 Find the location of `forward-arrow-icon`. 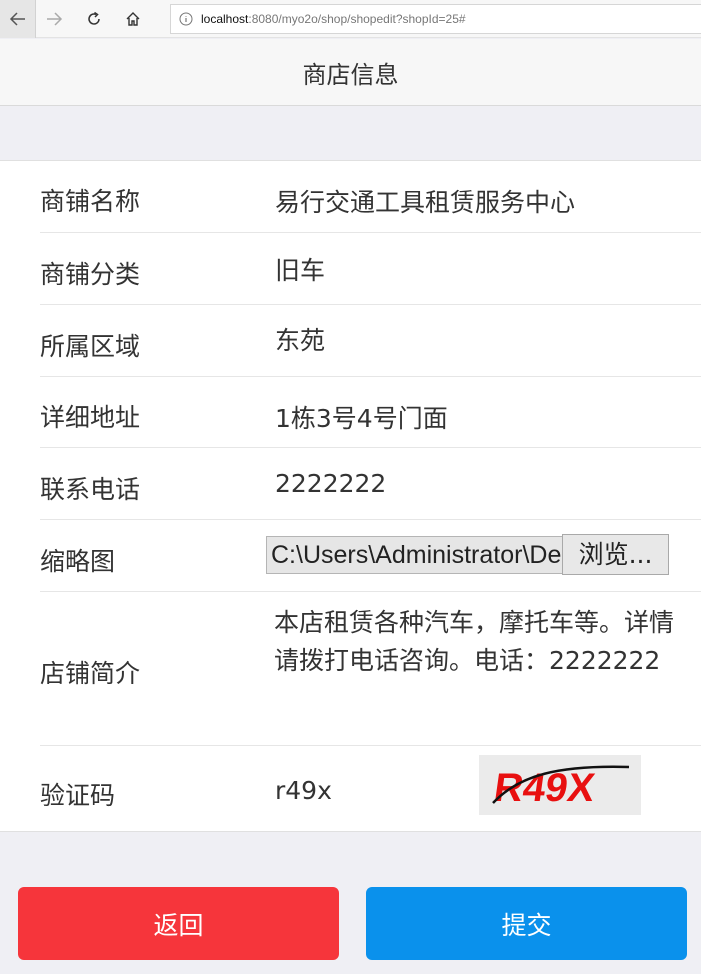

forward-arrow-icon is located at coordinates (54, 19).